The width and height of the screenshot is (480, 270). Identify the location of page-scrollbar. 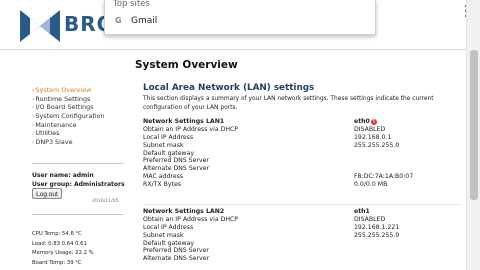
(473, 135).